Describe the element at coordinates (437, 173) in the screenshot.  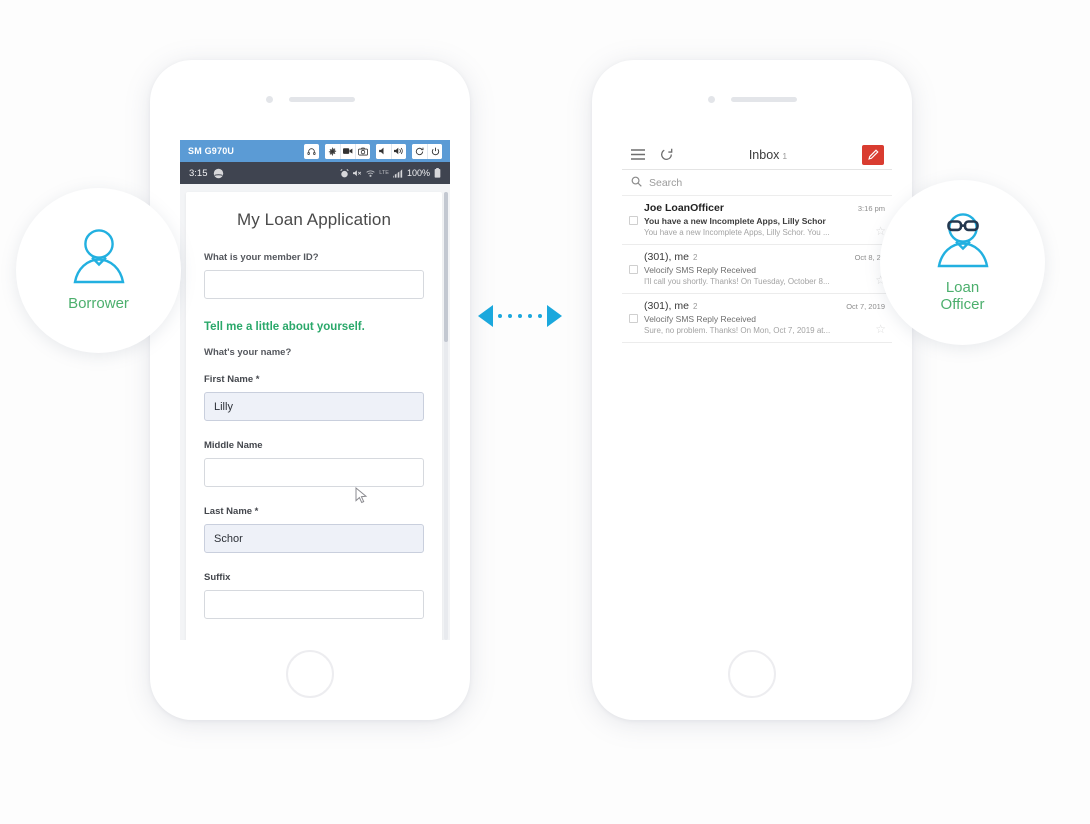
I see `battery-icon` at that location.